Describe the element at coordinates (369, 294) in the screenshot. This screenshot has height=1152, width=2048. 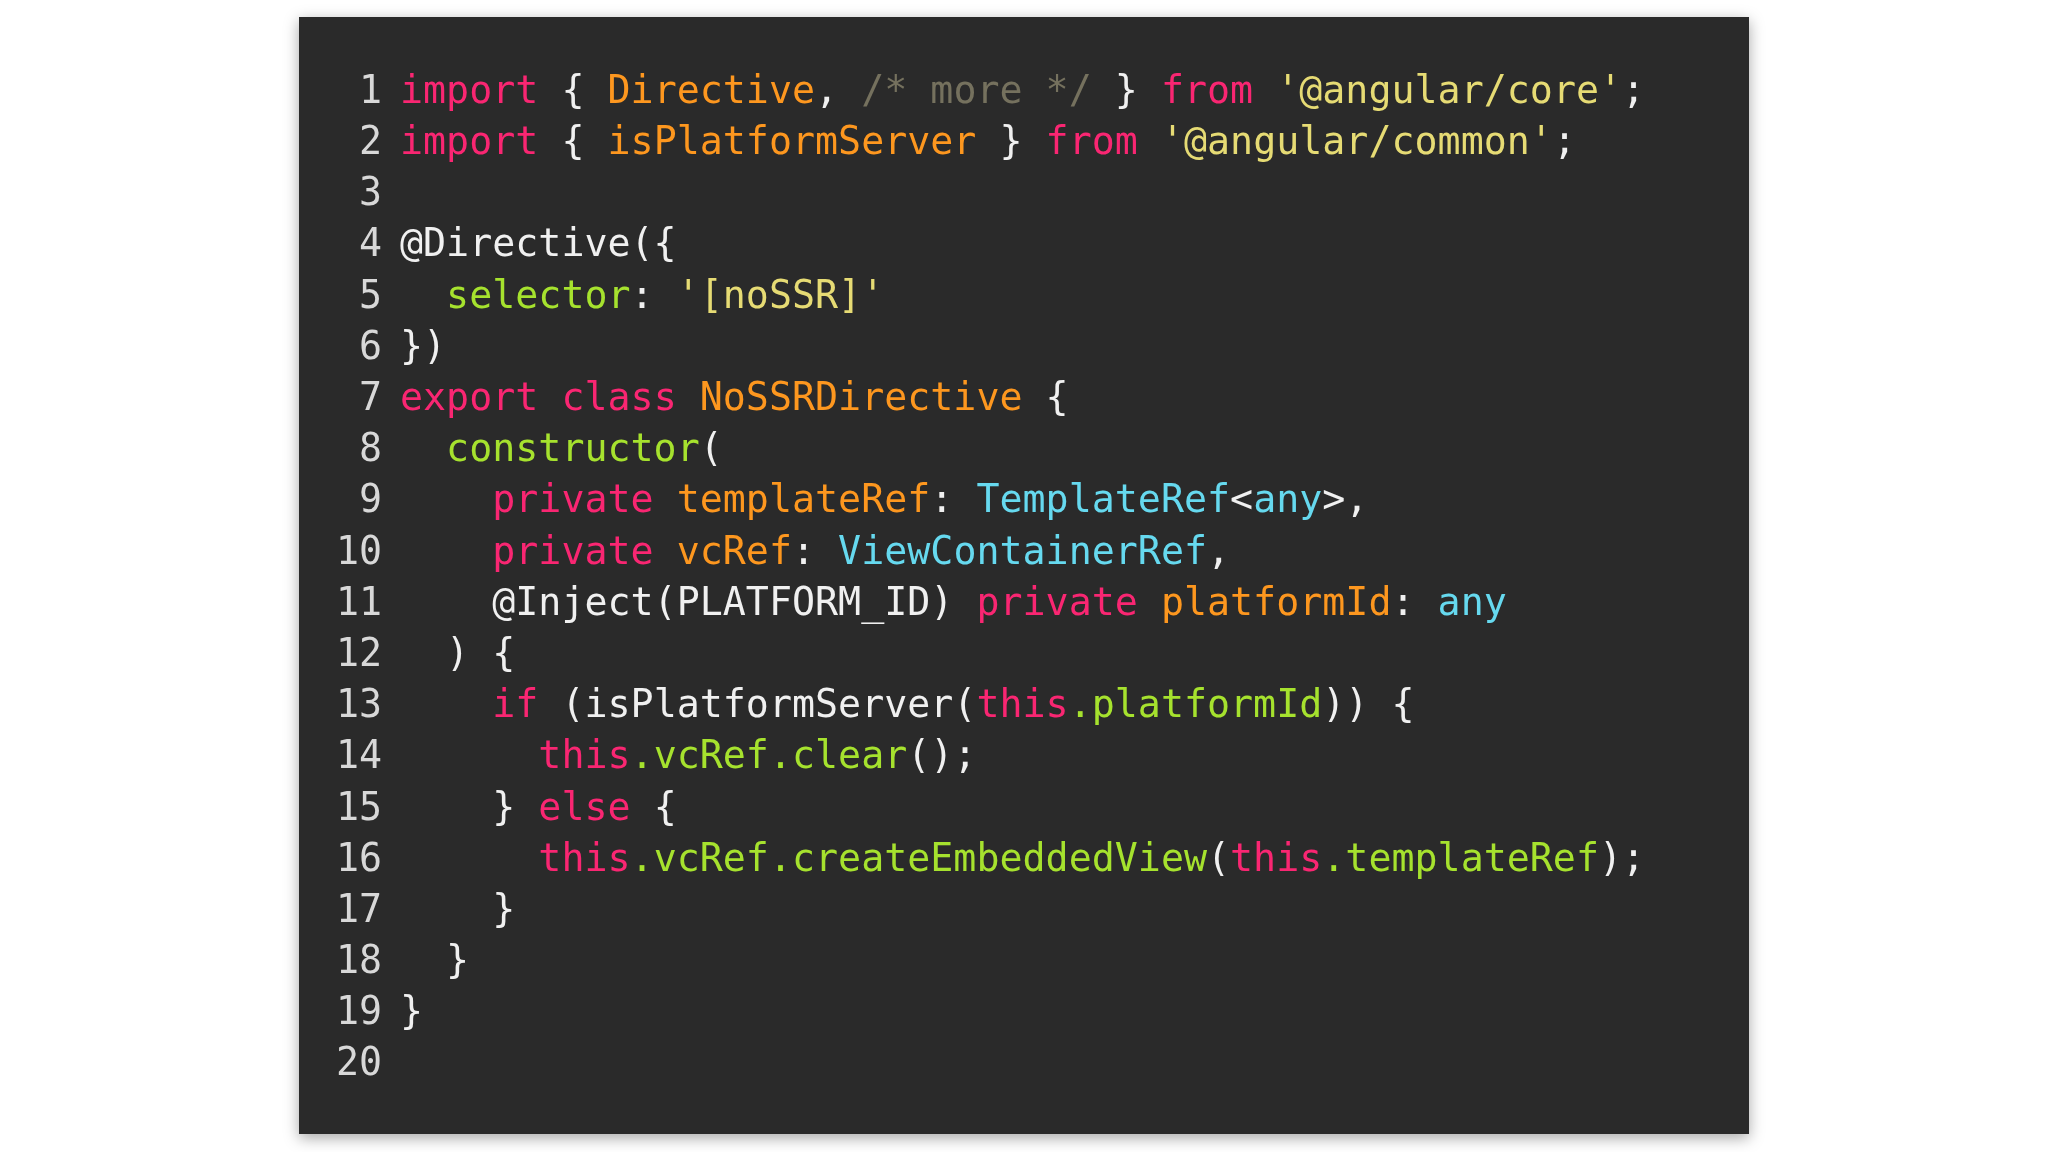
I see `line-number: 5` at that location.